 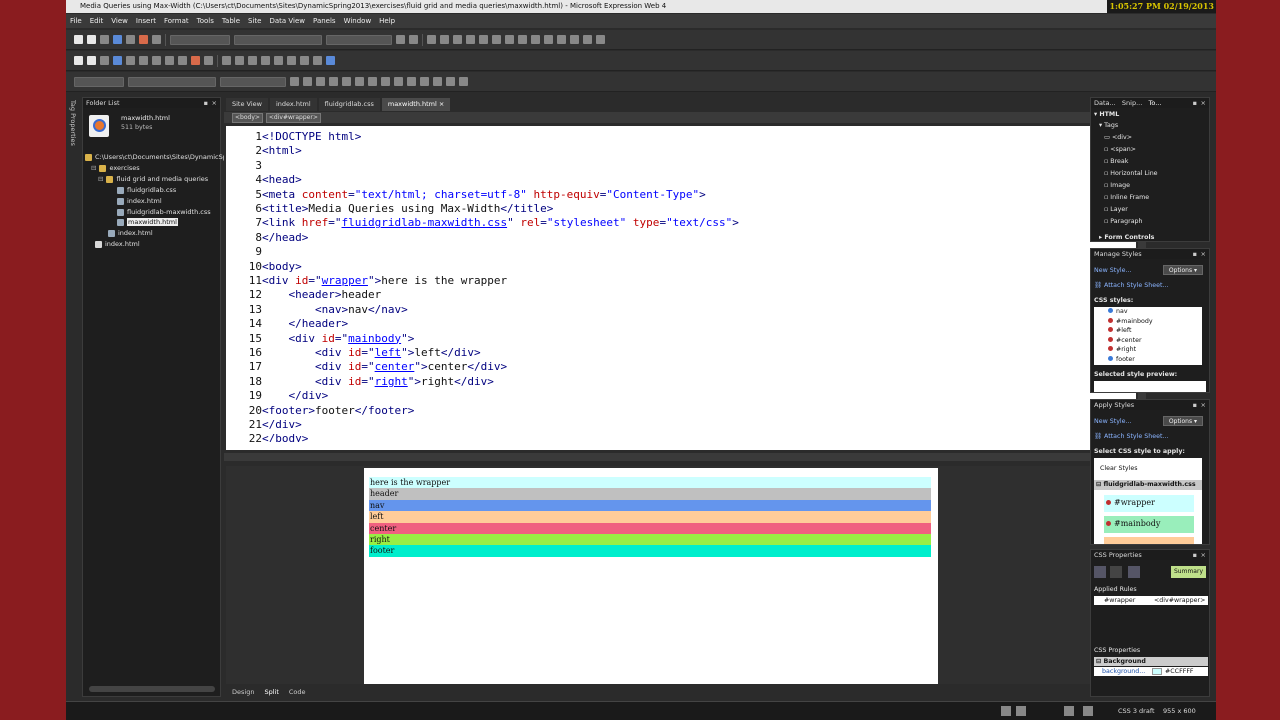 What do you see at coordinates (1126, 197) in the screenshot?
I see `toolbox-item-iframe: ▫ Inline Frame` at bounding box center [1126, 197].